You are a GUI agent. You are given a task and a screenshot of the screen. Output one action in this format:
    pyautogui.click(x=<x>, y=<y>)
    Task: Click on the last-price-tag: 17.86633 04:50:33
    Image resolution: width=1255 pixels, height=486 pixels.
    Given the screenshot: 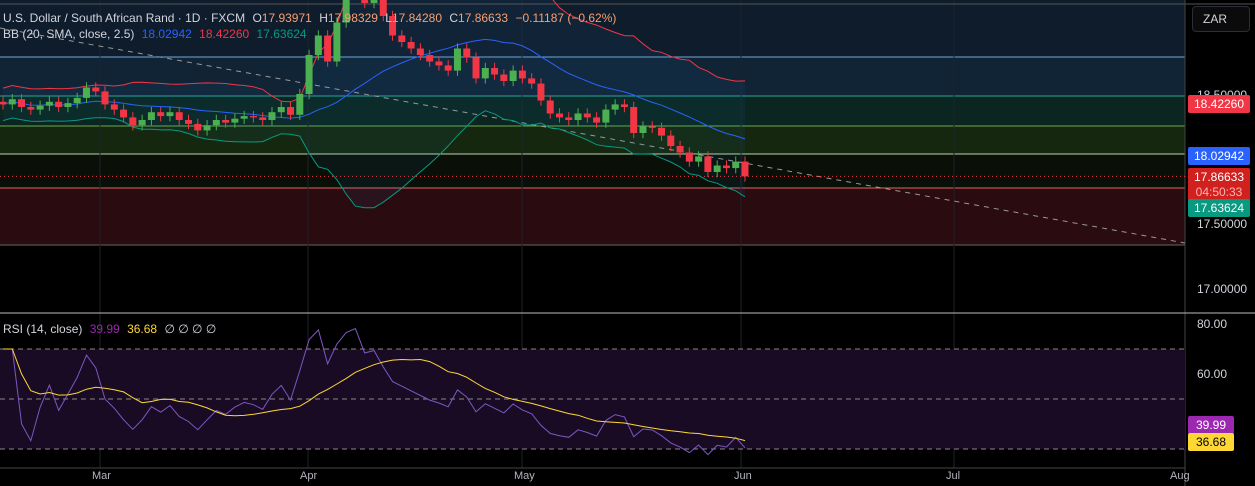 What is the action you would take?
    pyautogui.click(x=1219, y=185)
    